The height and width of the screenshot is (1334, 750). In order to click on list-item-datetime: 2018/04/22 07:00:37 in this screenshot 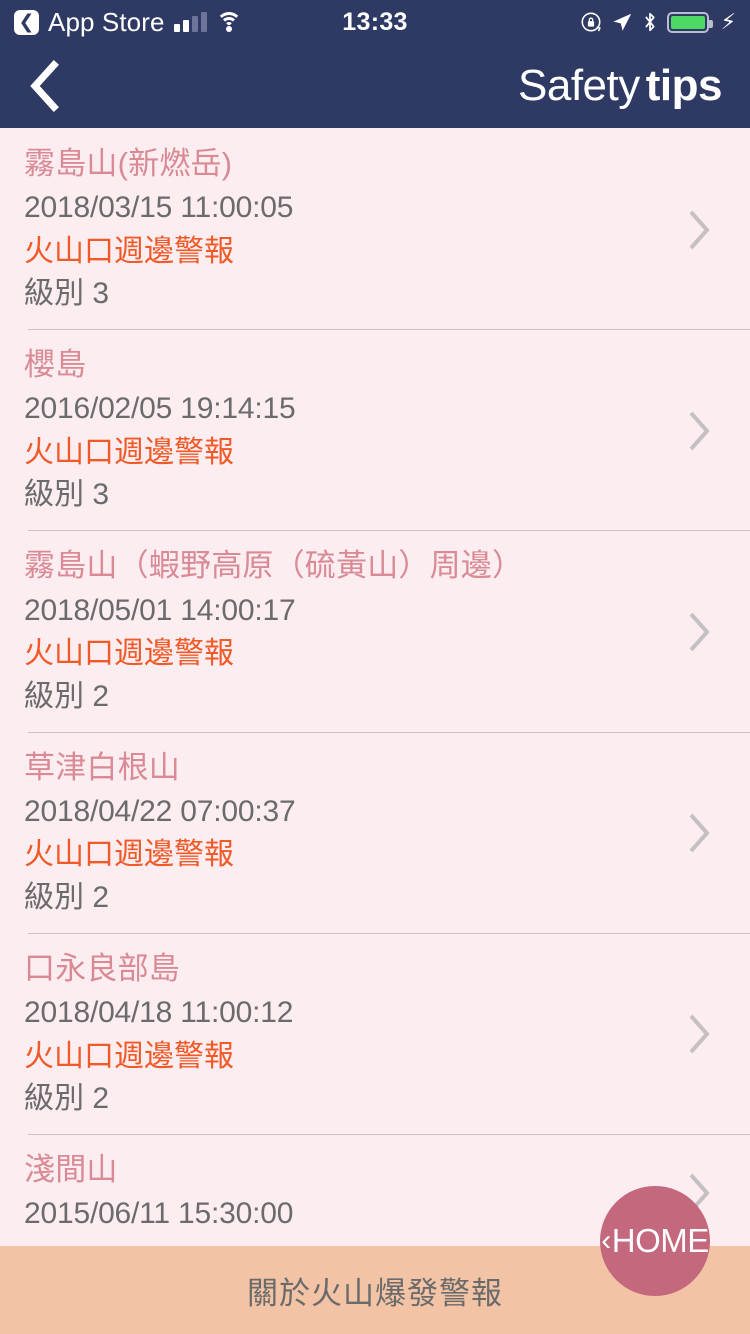, I will do `click(160, 811)`.